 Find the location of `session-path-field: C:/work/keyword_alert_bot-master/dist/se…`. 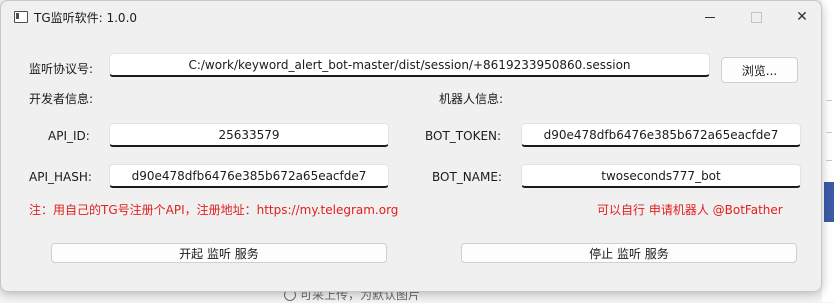

session-path-field: C:/work/keyword_alert_bot-master/dist/se… is located at coordinates (409, 65).